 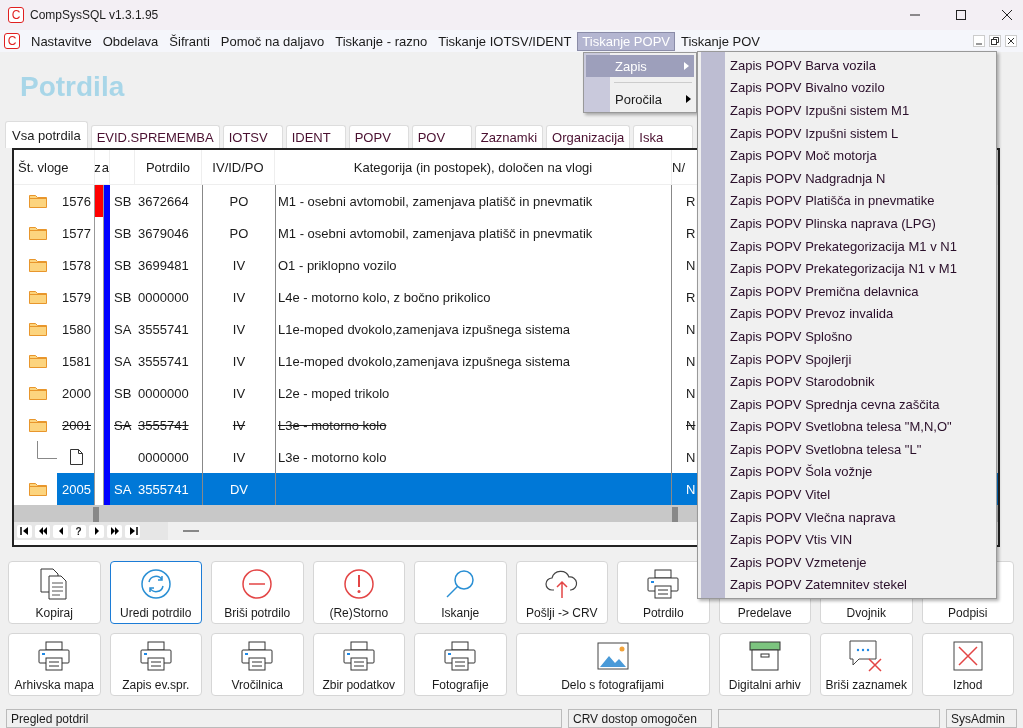 I want to click on page-title: Potrdila, so click(x=72, y=87).